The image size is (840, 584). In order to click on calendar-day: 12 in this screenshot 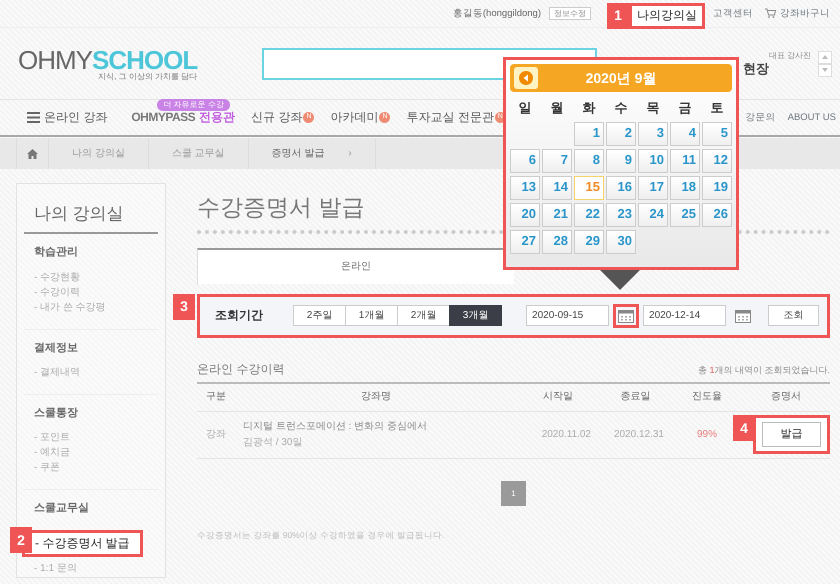, I will do `click(717, 160)`.